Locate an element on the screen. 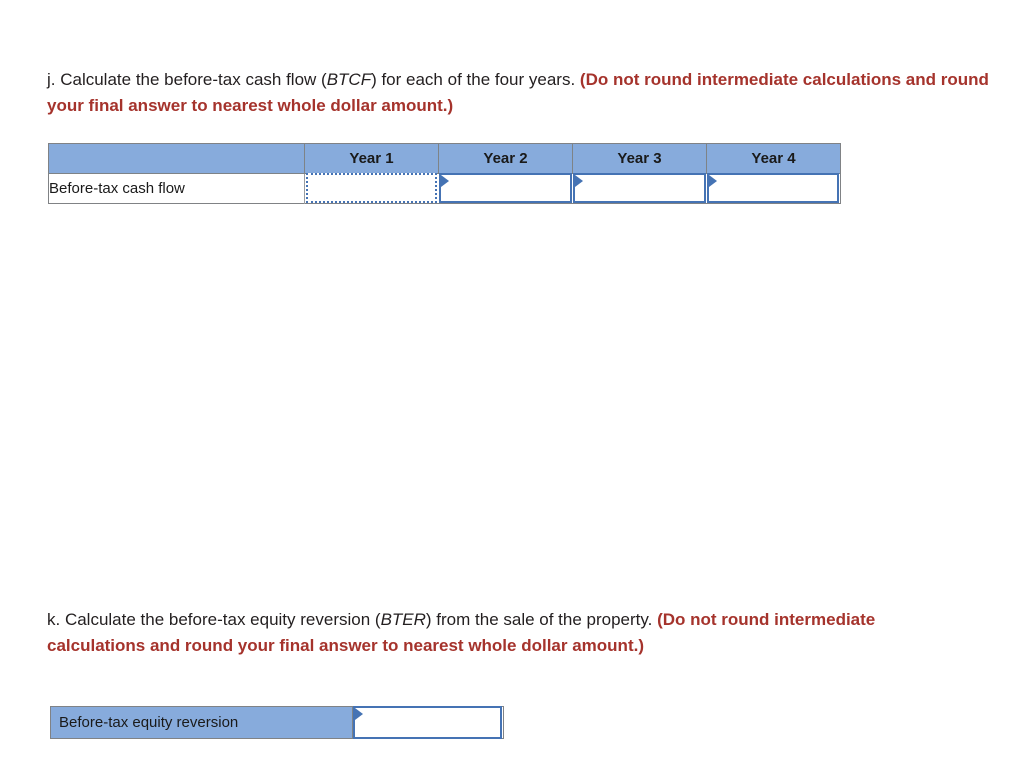 This screenshot has height=781, width=1024. btcf-year-4-input is located at coordinates (775, 188).